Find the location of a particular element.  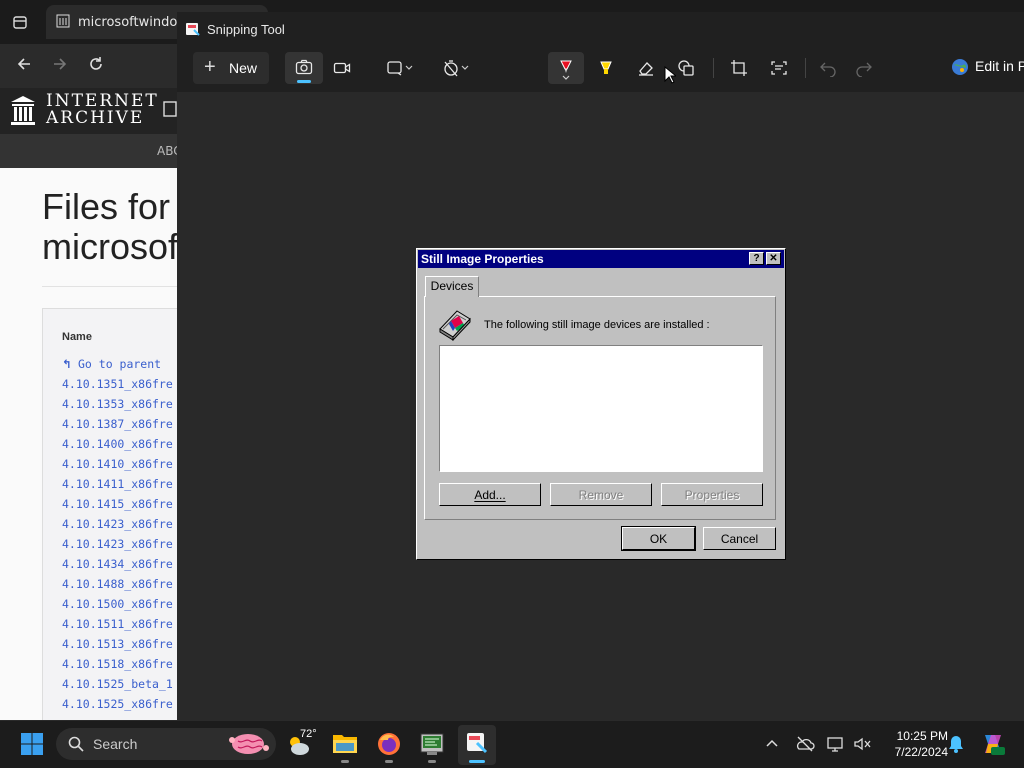

file-link: 4.10.1434_x86fre is located at coordinates (117, 564).